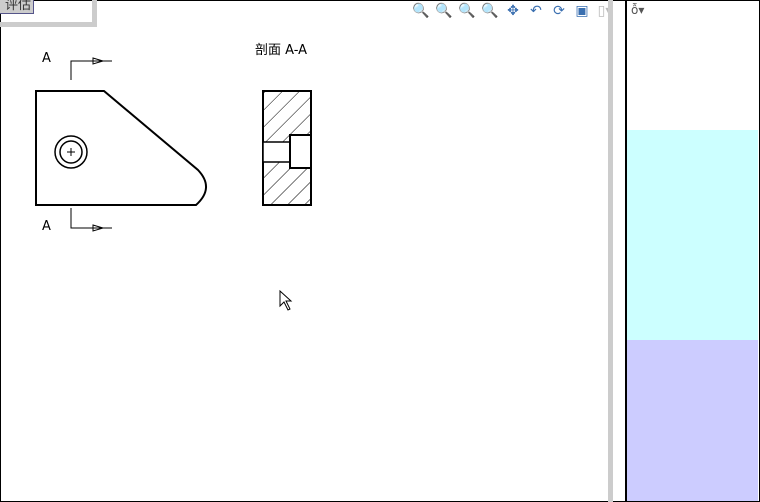  I want to click on lavender-region, so click(692, 420).